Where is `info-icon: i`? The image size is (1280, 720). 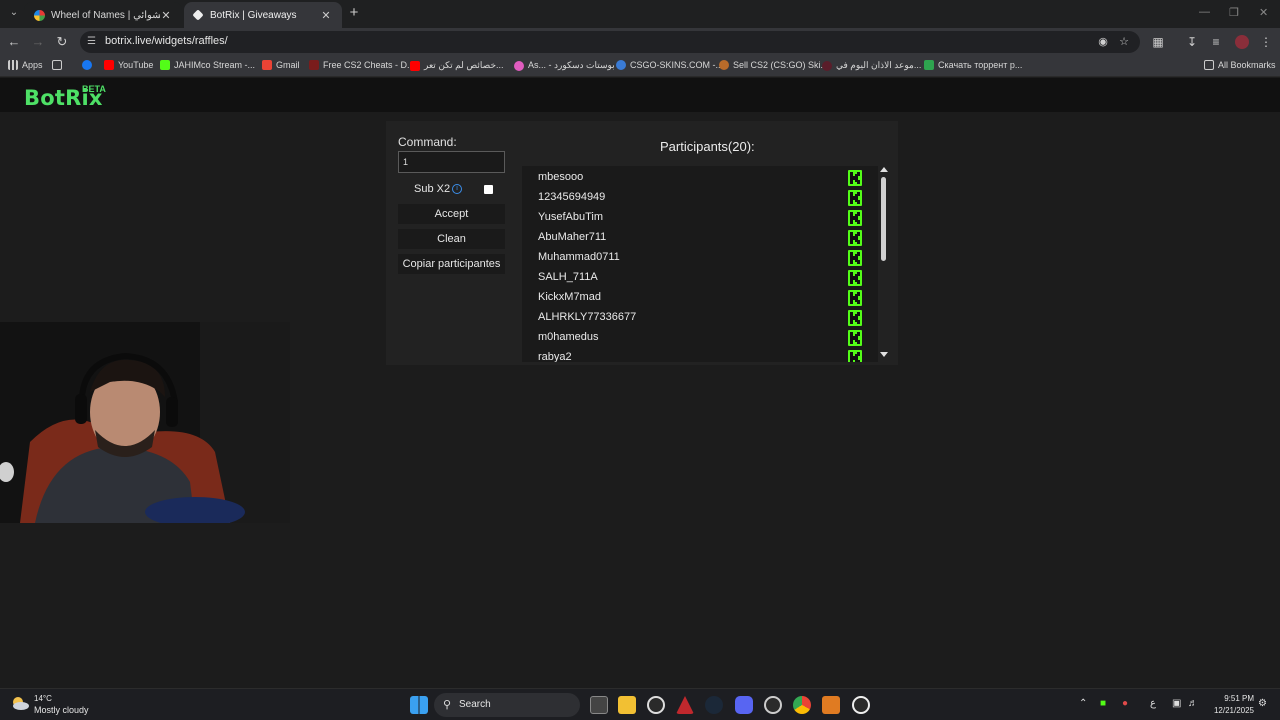 info-icon: i is located at coordinates (457, 189).